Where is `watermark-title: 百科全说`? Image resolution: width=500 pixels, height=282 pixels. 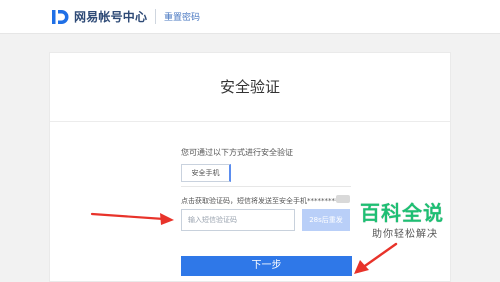
watermark-title: 百科全说 is located at coordinates (402, 211).